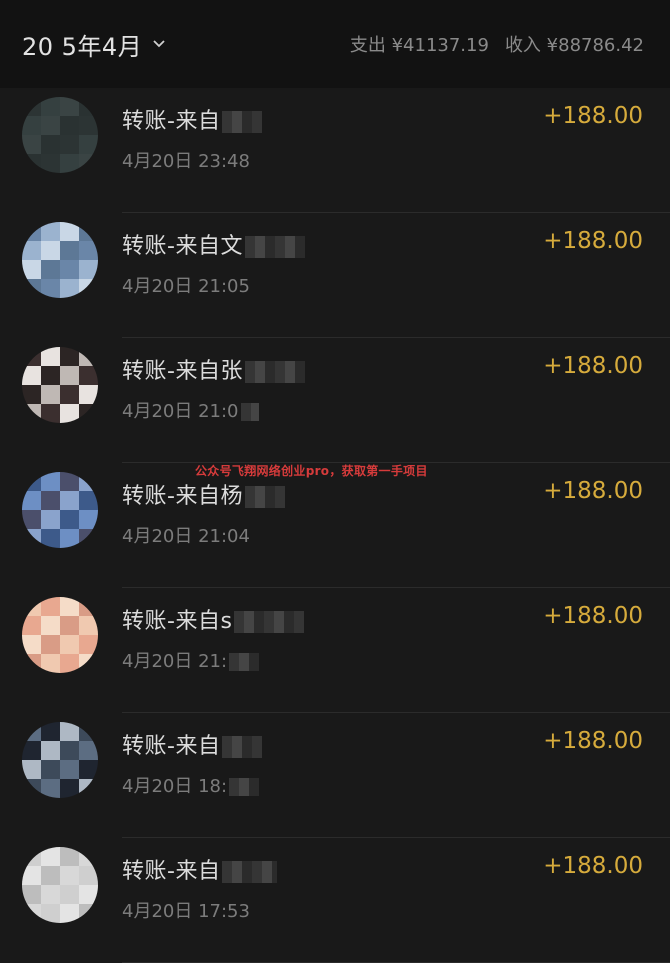 The image size is (670, 963). I want to click on transaction-row: 转账-来自 4月20日 17:53 +188.00, so click(335, 900).